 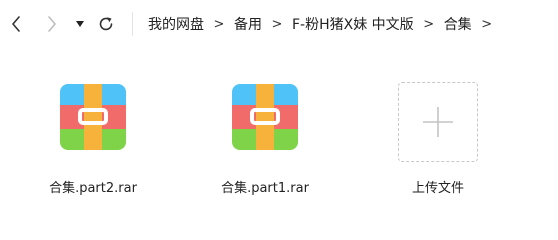 What do you see at coordinates (265, 188) in the screenshot?
I see `file-name: 合集.part1.rar` at bounding box center [265, 188].